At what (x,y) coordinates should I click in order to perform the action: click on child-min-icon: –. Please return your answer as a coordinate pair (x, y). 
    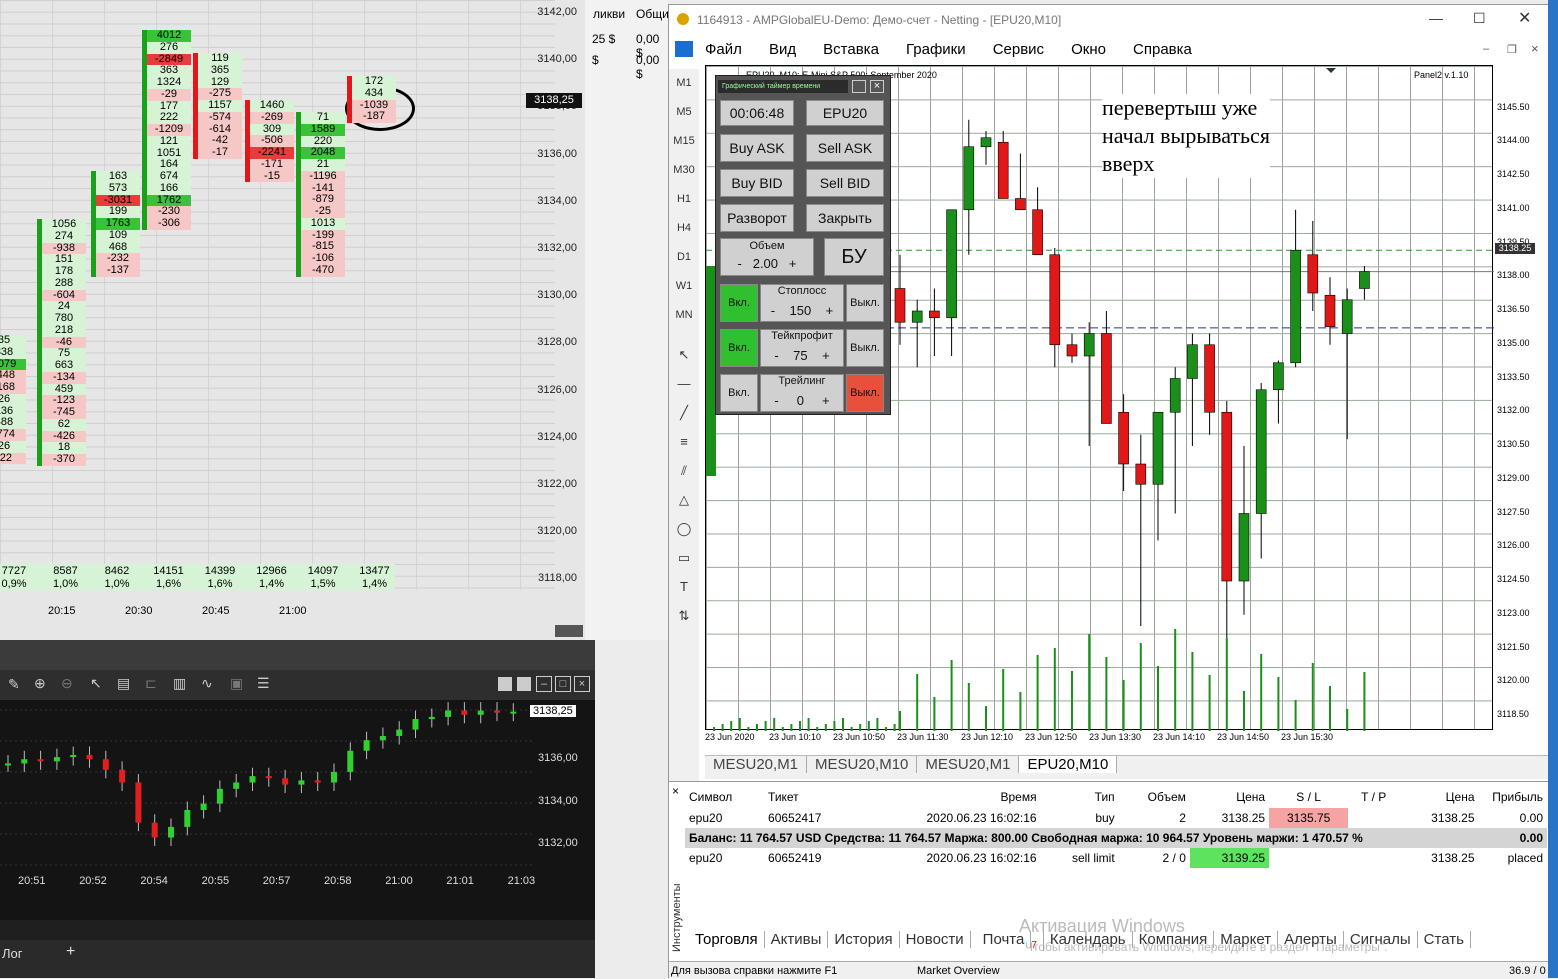
    Looking at the image, I should click on (1486, 49).